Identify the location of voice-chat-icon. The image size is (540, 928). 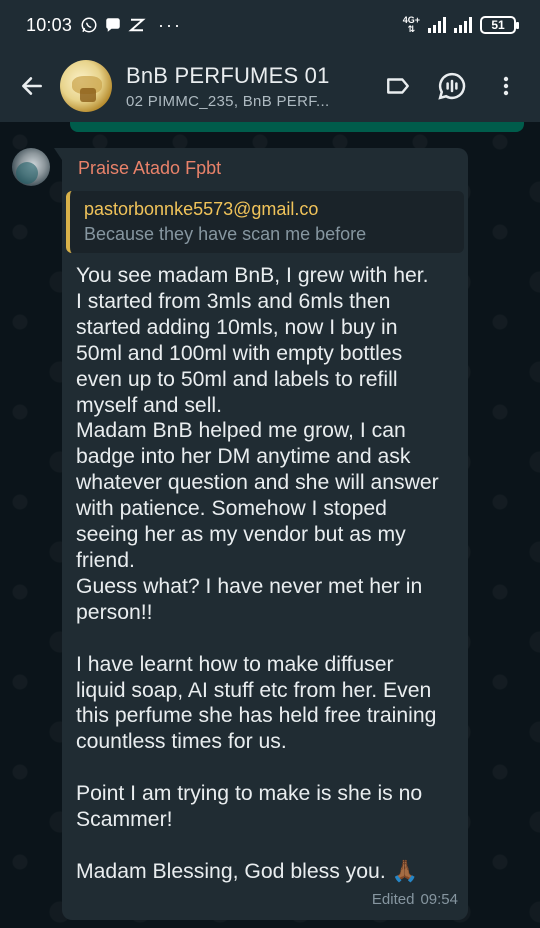
(452, 86).